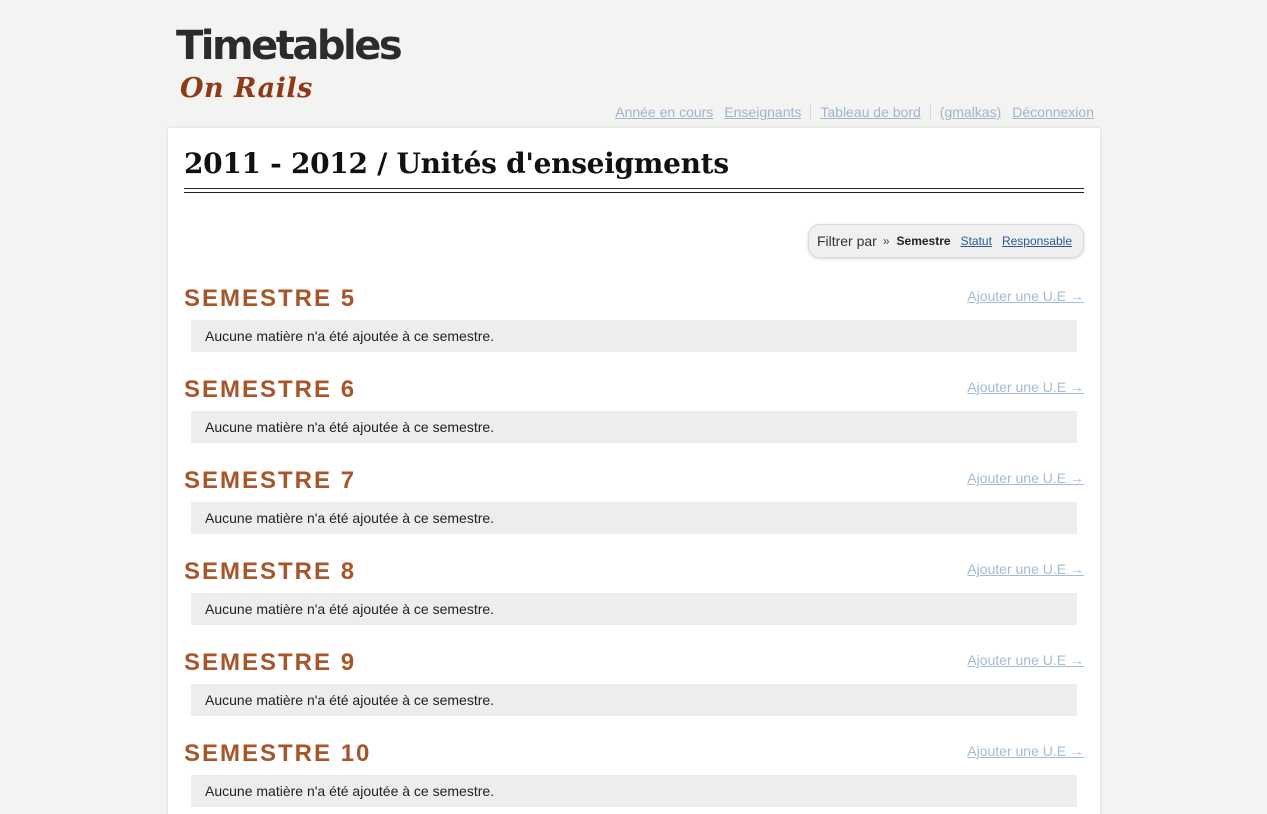  Describe the element at coordinates (289, 46) in the screenshot. I see `logo-title: Timetables` at that location.